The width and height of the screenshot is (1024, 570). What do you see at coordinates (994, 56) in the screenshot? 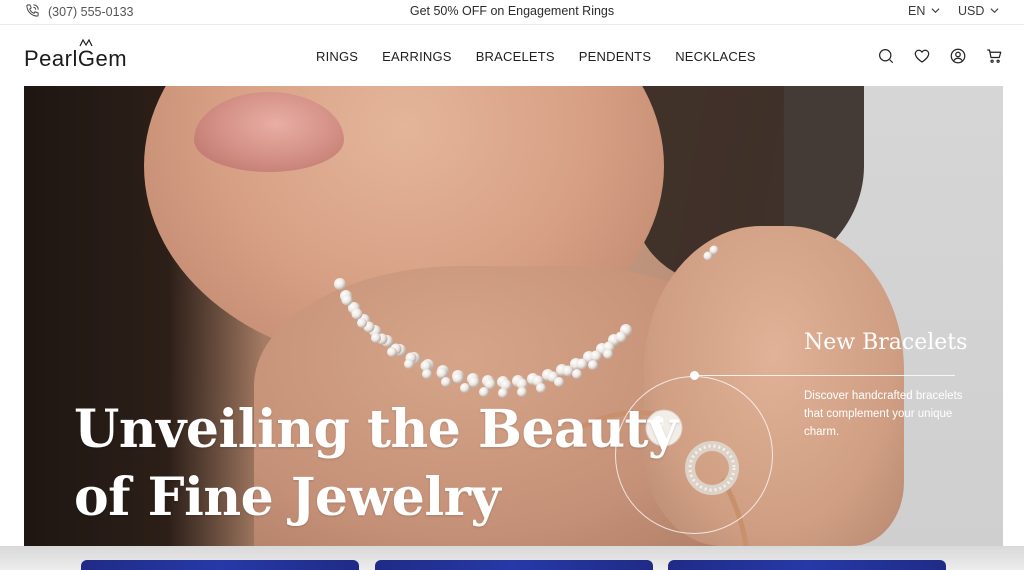
I see `cart-icon` at bounding box center [994, 56].